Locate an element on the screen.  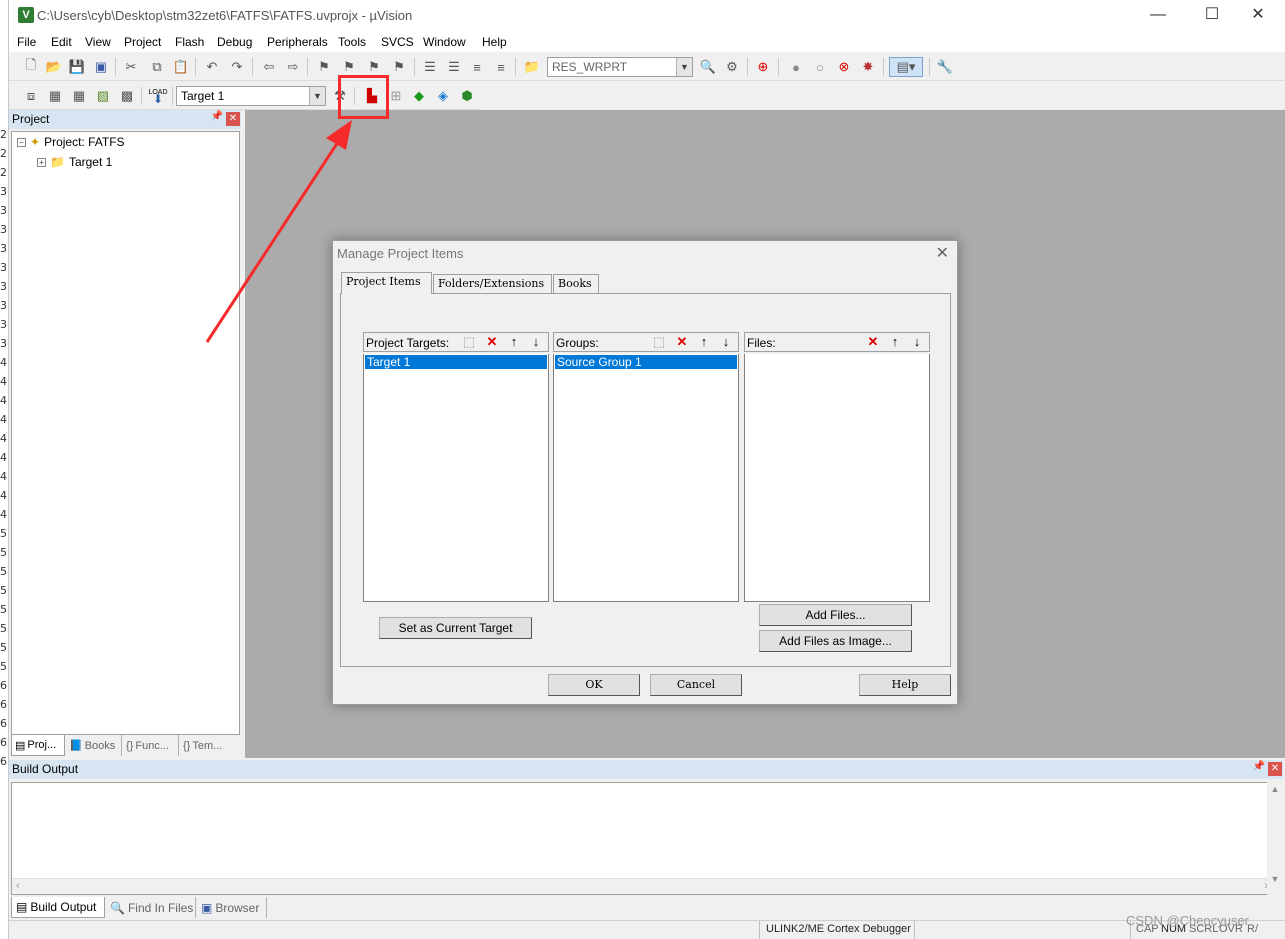
scroll-down-icon: ▼ is located at coordinates (1275, 879).